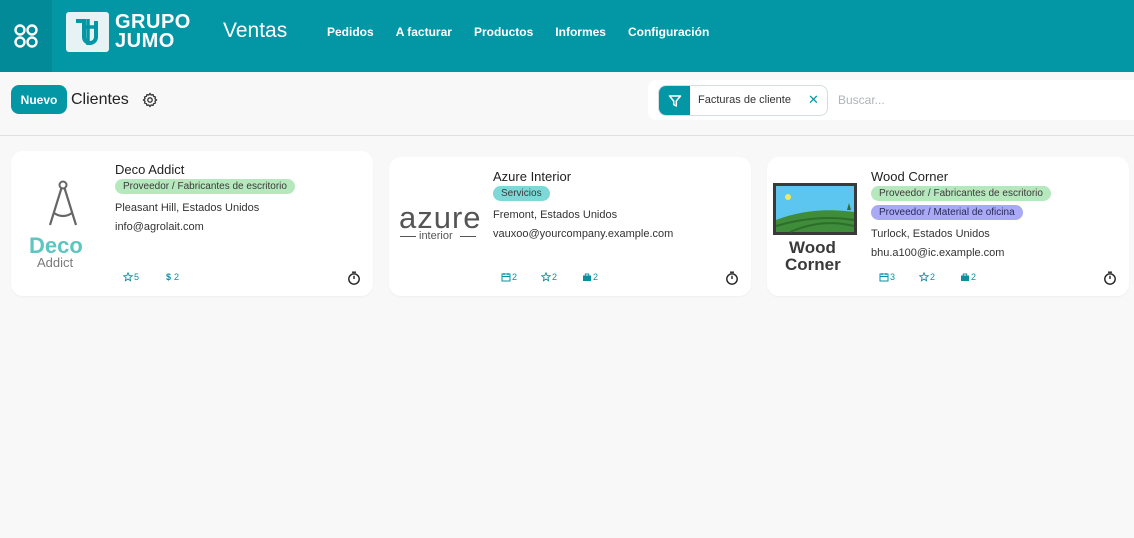 The image size is (1134, 538). Describe the element at coordinates (815, 209) in the screenshot. I see `landscape-icon` at that location.